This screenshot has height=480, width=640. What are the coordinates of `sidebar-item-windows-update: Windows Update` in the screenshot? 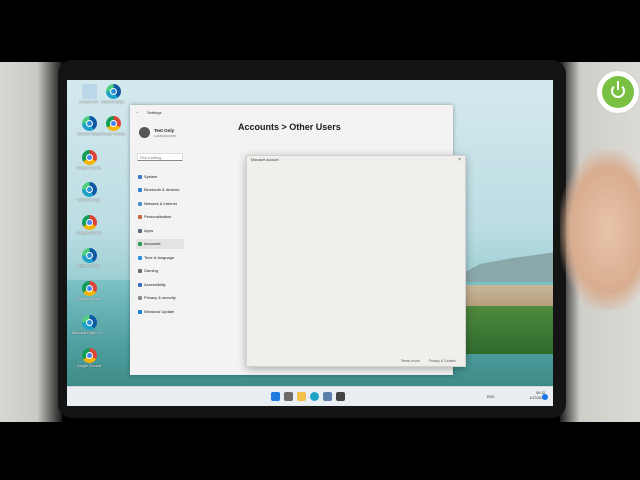 It's located at (160, 312).